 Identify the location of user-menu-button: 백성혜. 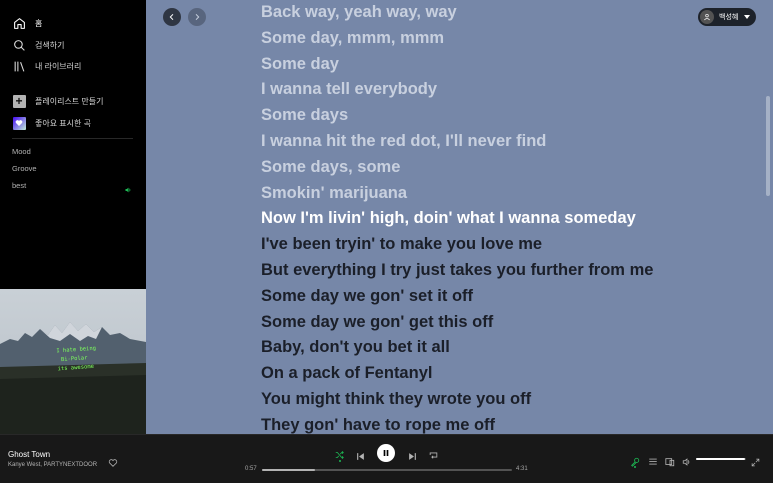
(727, 17).